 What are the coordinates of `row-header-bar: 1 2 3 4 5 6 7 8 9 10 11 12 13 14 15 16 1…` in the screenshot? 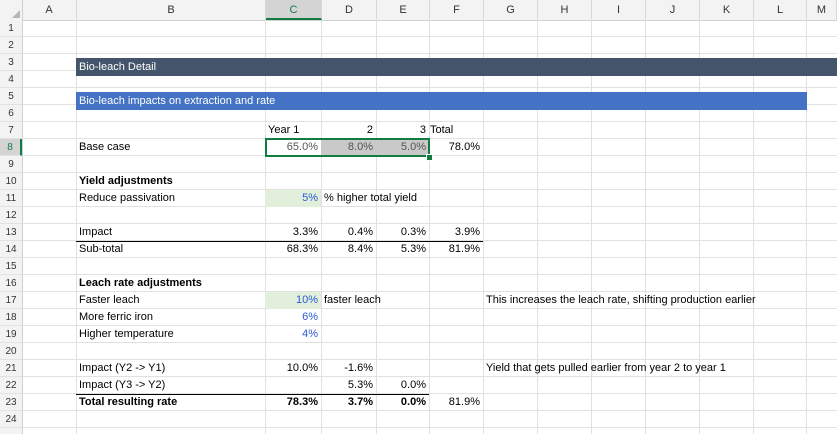 It's located at (11, 227).